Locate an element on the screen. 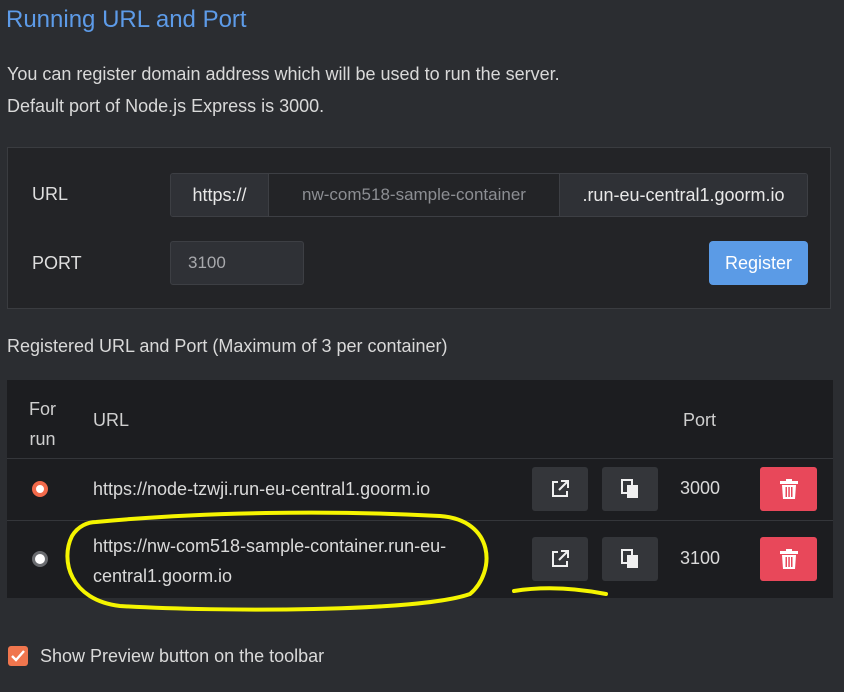 This screenshot has height=692, width=844. run-radio-unselected is located at coordinates (40, 559).